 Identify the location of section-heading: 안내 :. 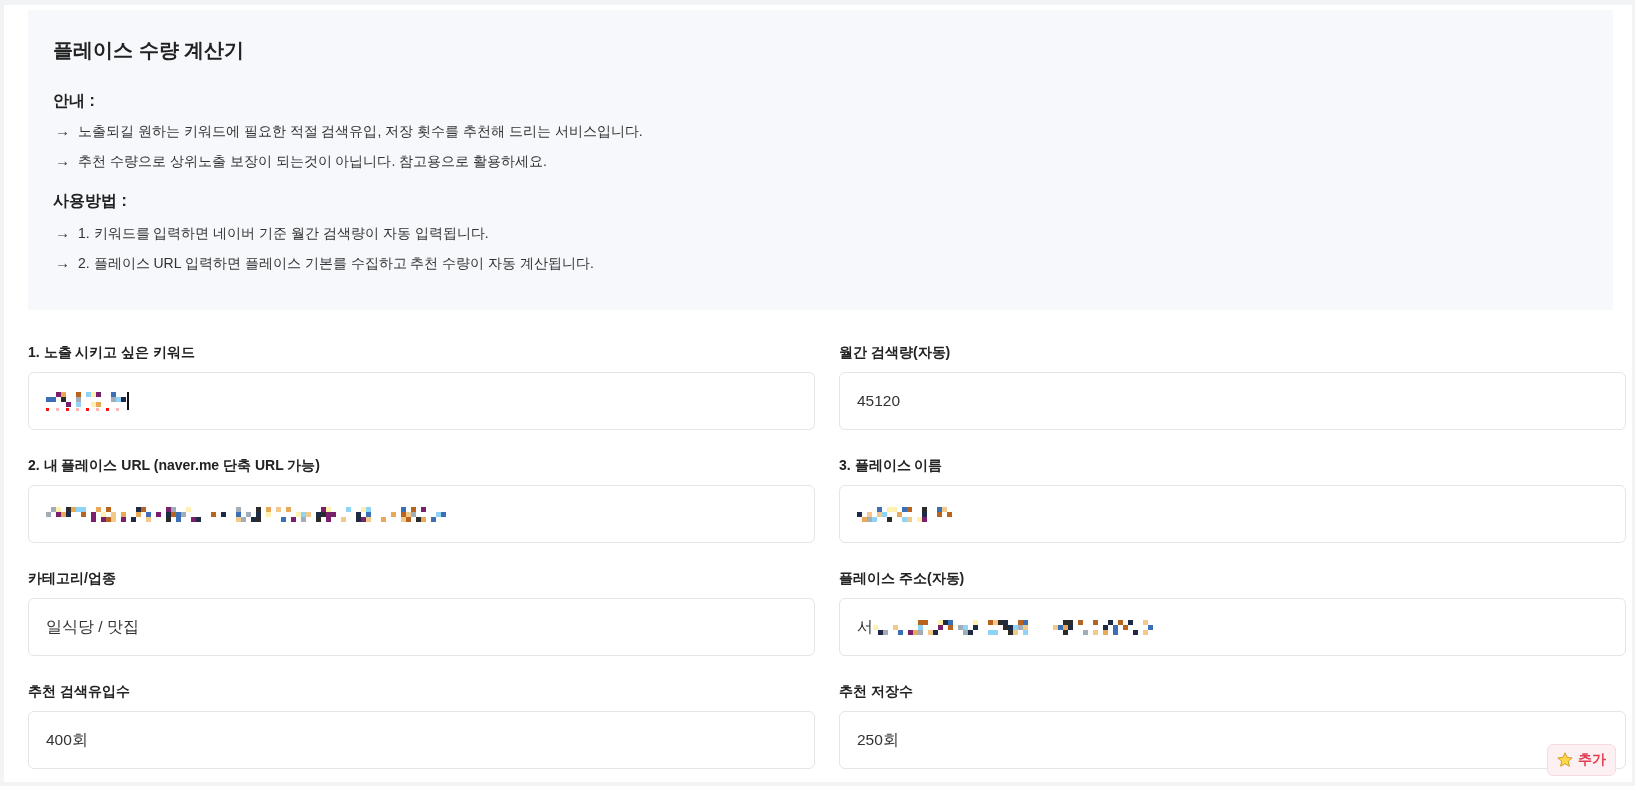
(74, 101).